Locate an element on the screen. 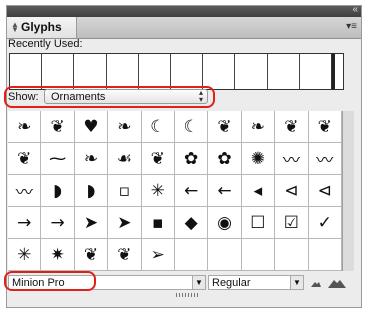  panel-title-bar: « is located at coordinates (184, 10).